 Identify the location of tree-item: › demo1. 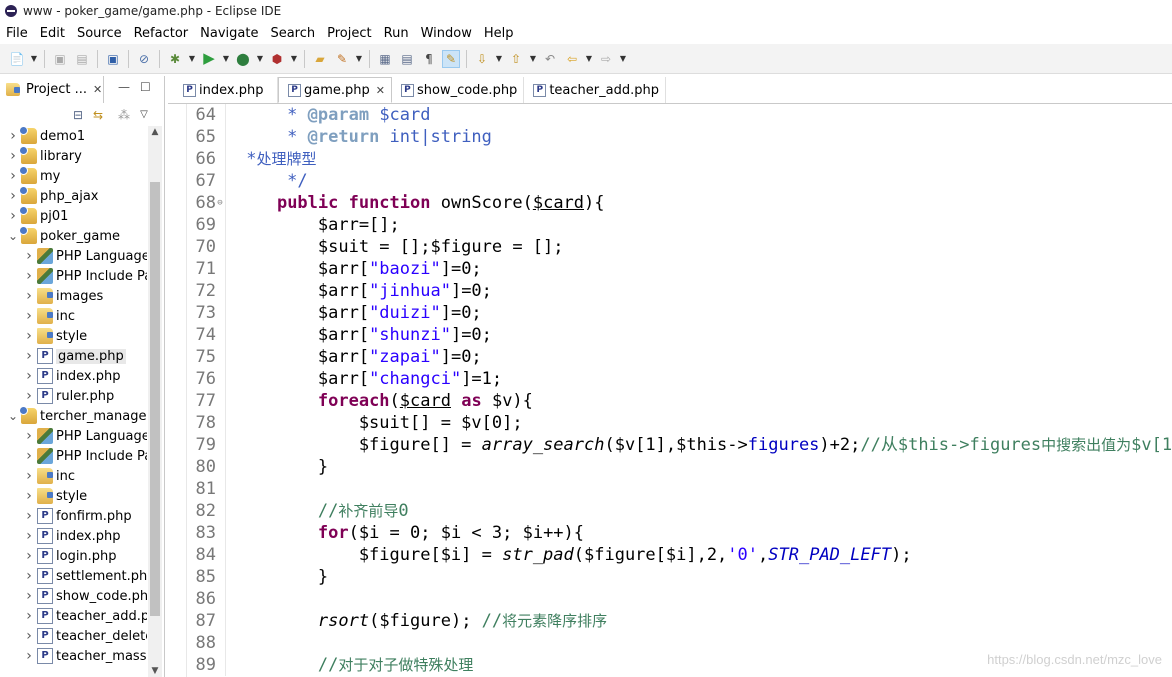
(73, 136).